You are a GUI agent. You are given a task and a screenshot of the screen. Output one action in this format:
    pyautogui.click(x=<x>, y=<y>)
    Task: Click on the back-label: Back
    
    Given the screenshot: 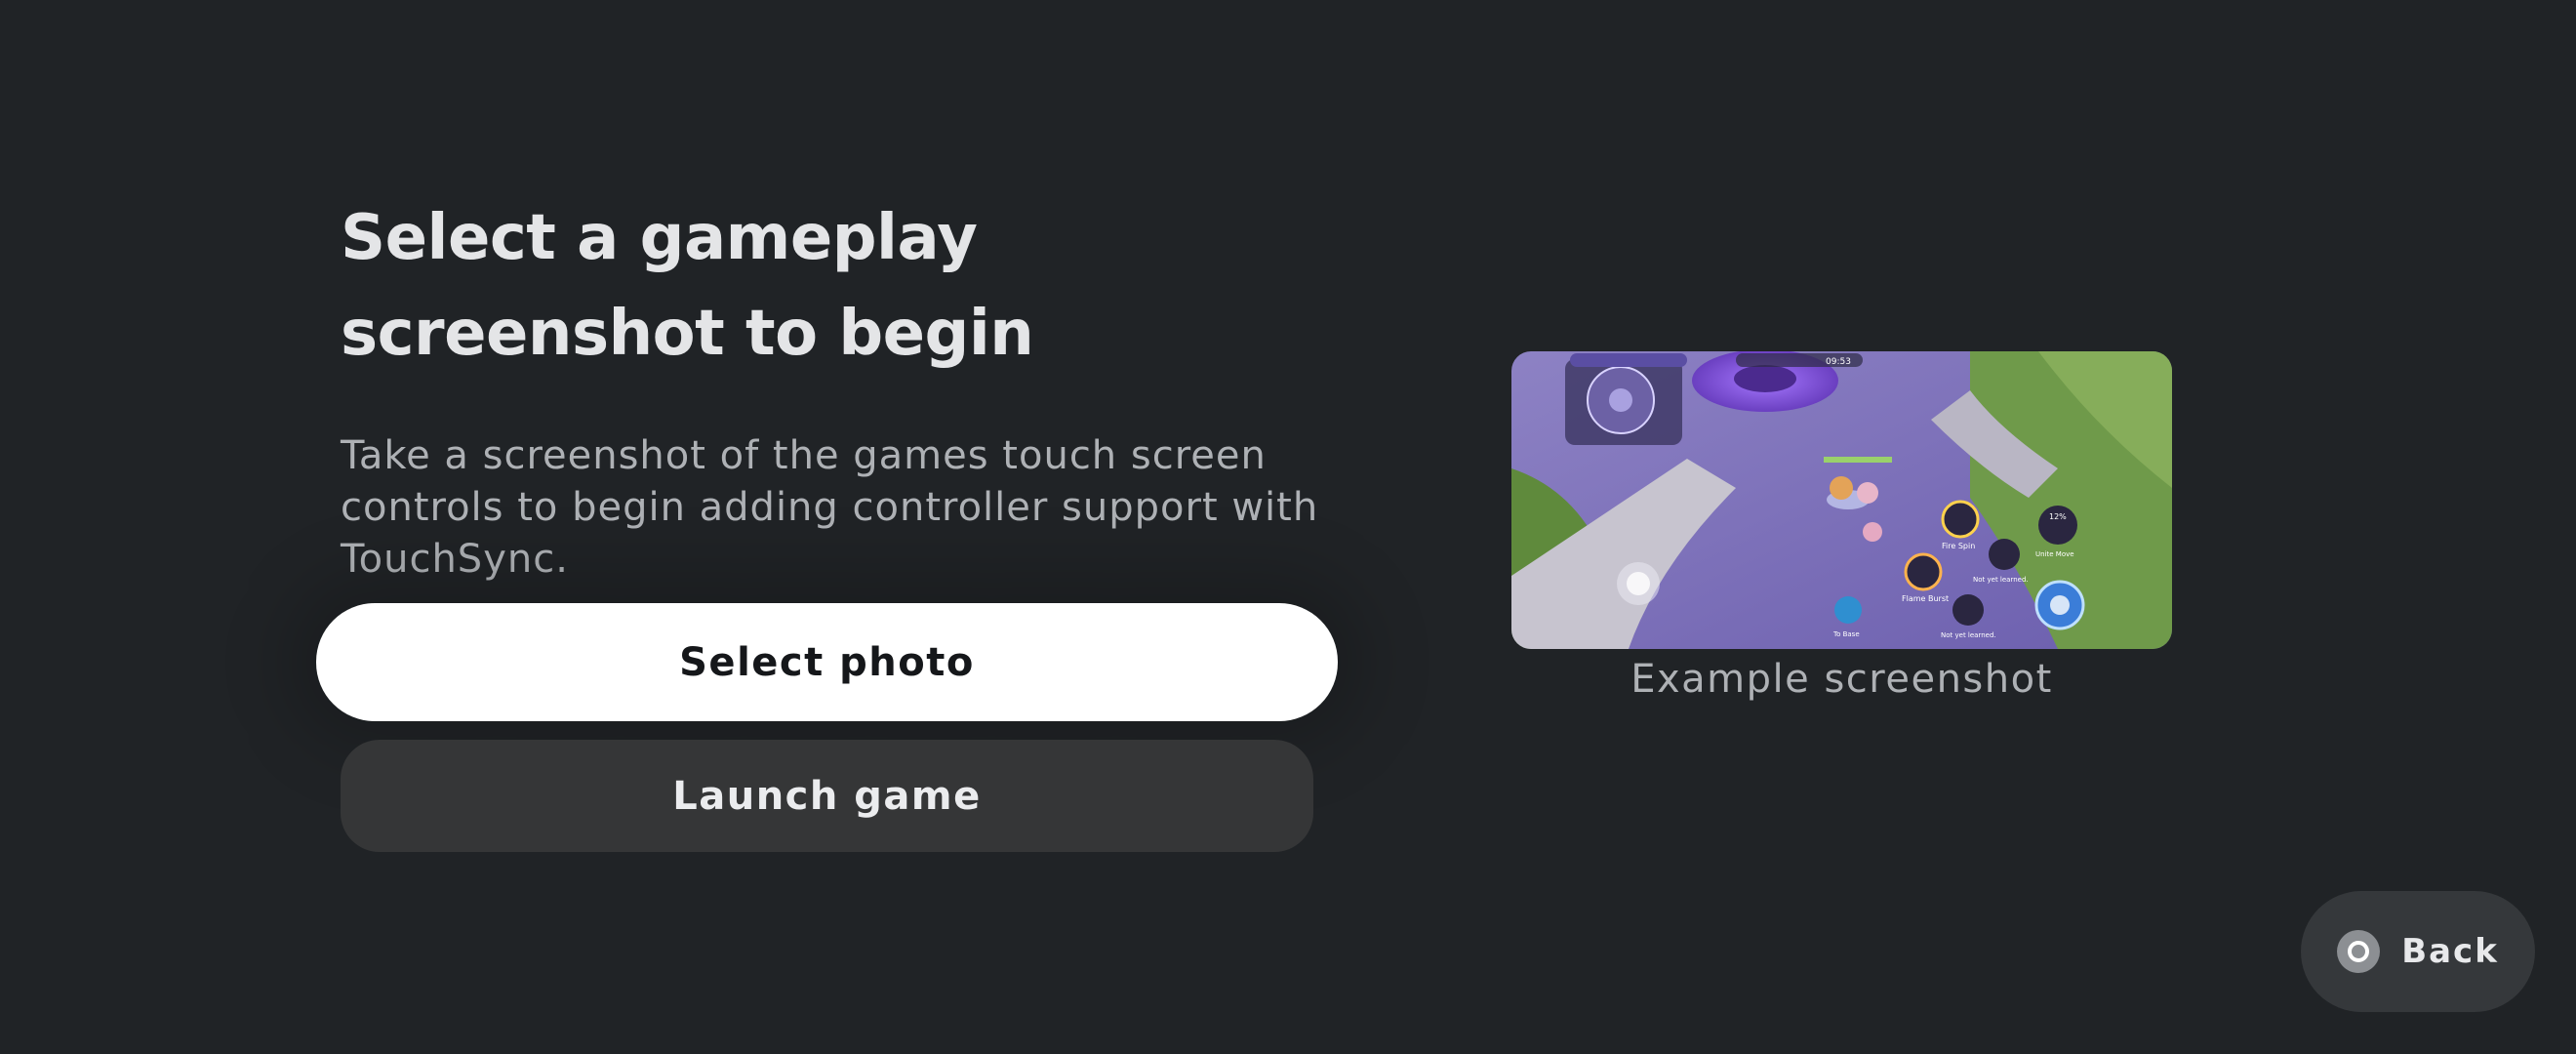 What is the action you would take?
    pyautogui.click(x=2450, y=952)
    